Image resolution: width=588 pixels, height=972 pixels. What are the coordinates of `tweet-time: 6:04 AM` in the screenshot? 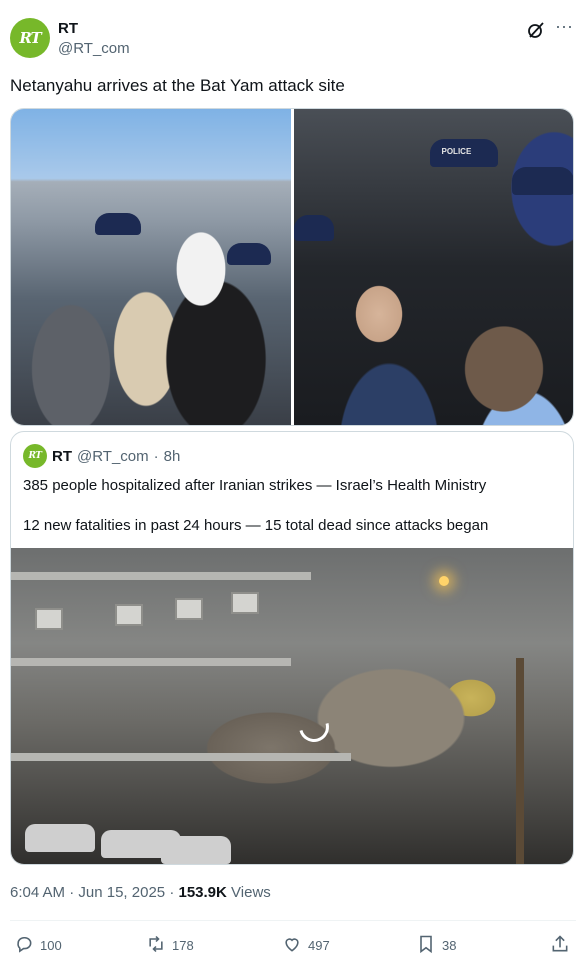 It's located at (37, 892).